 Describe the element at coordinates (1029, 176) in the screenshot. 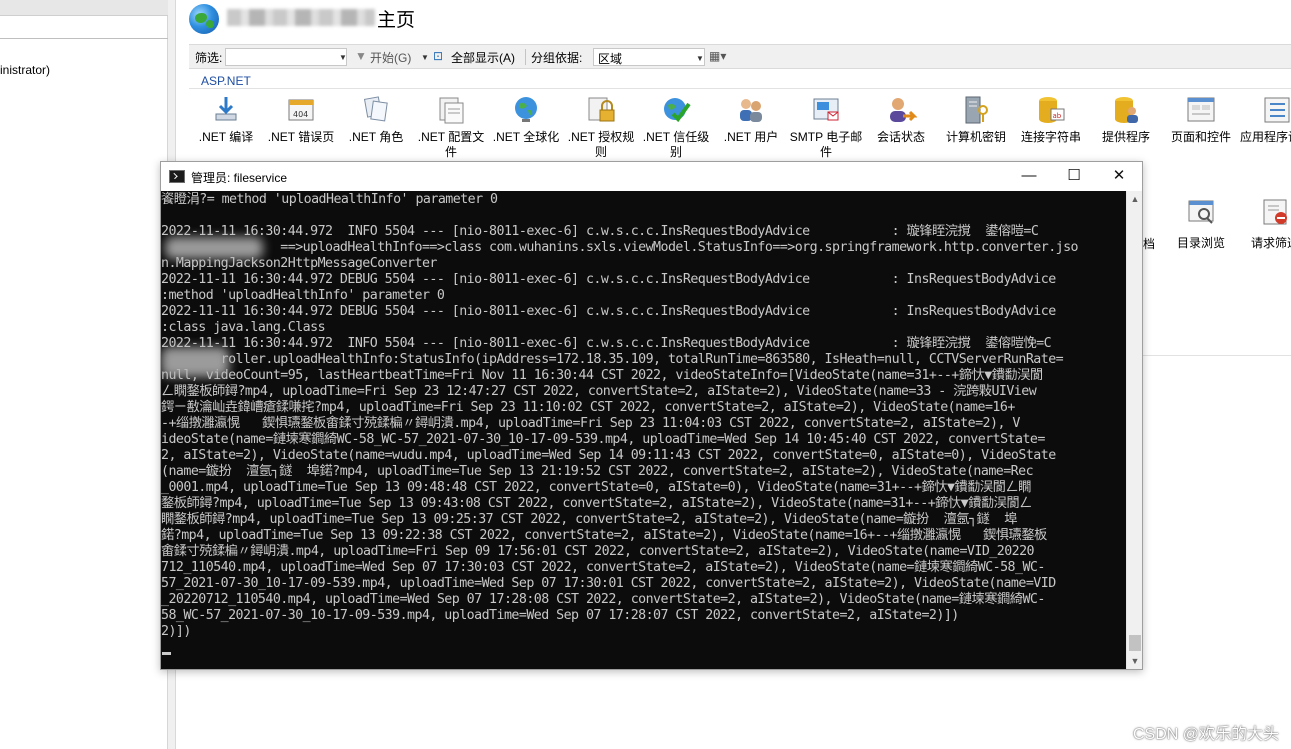

I see `minimize-button: —` at that location.